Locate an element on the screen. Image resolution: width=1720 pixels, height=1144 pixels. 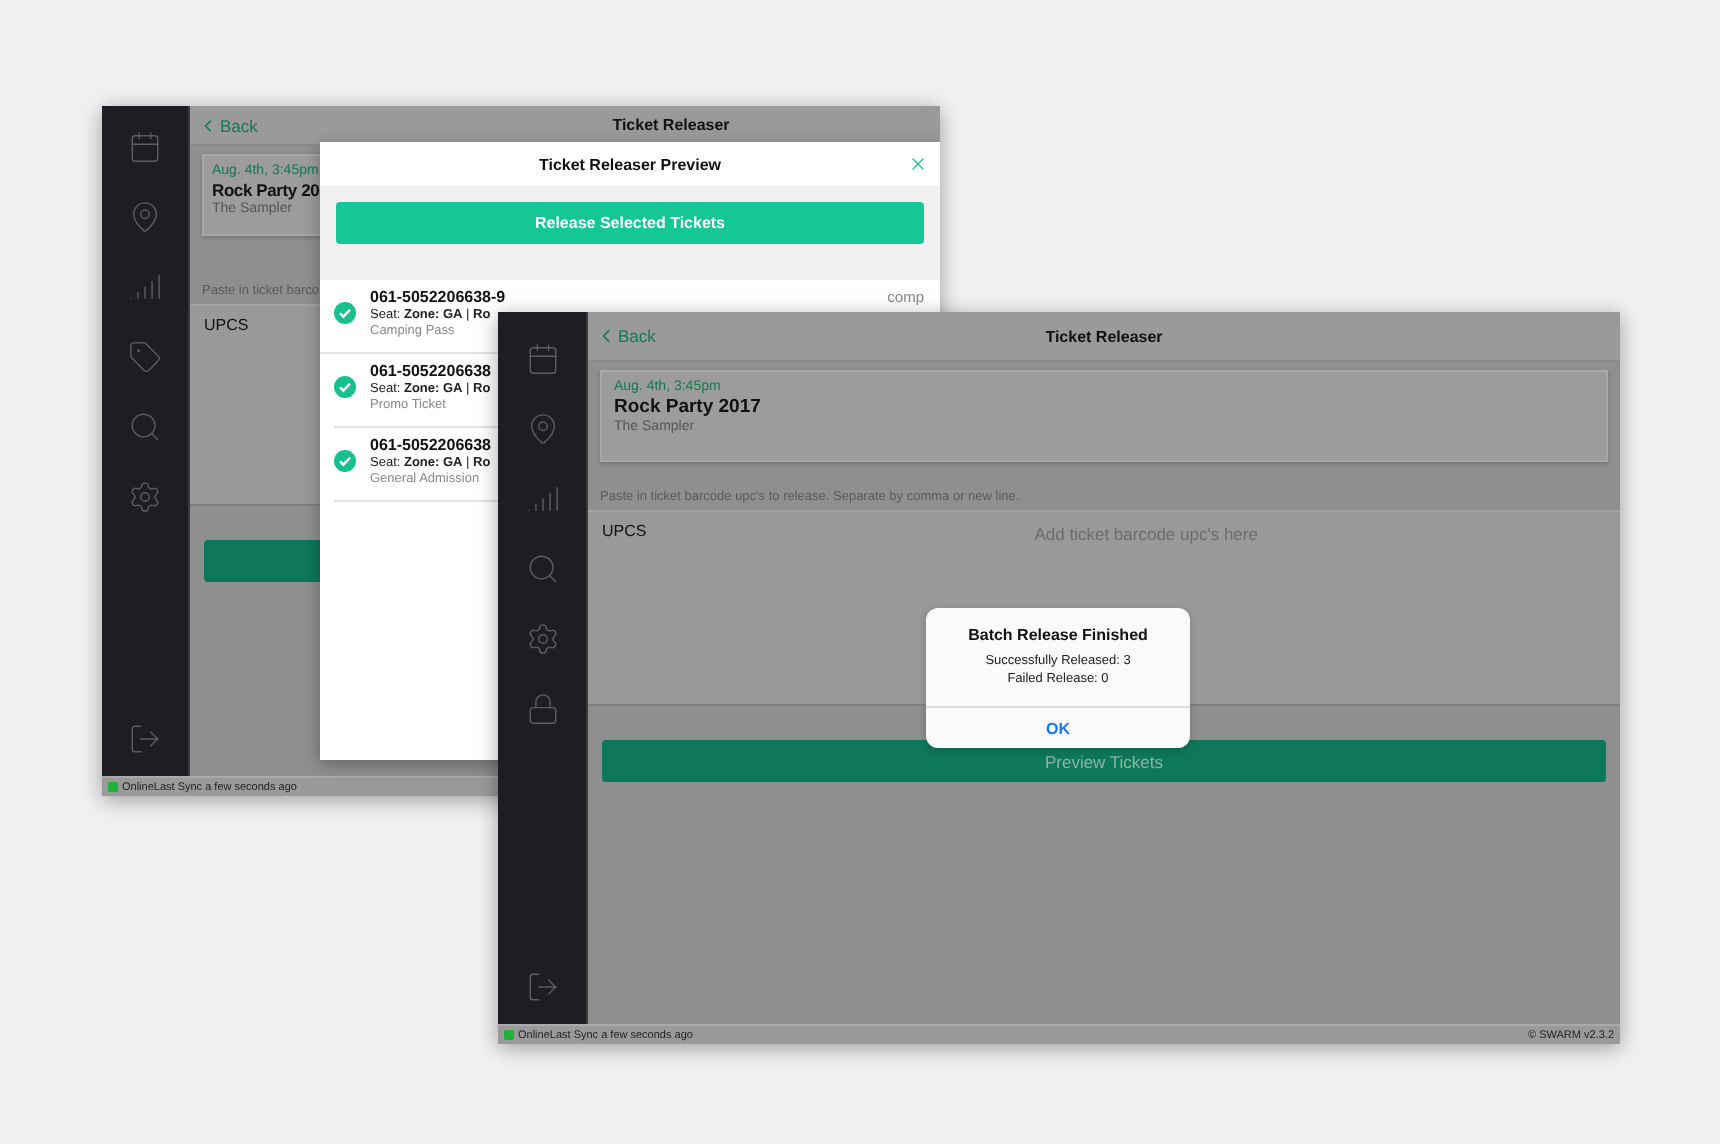
event-name: Rock Party 2017 is located at coordinates (687, 407).